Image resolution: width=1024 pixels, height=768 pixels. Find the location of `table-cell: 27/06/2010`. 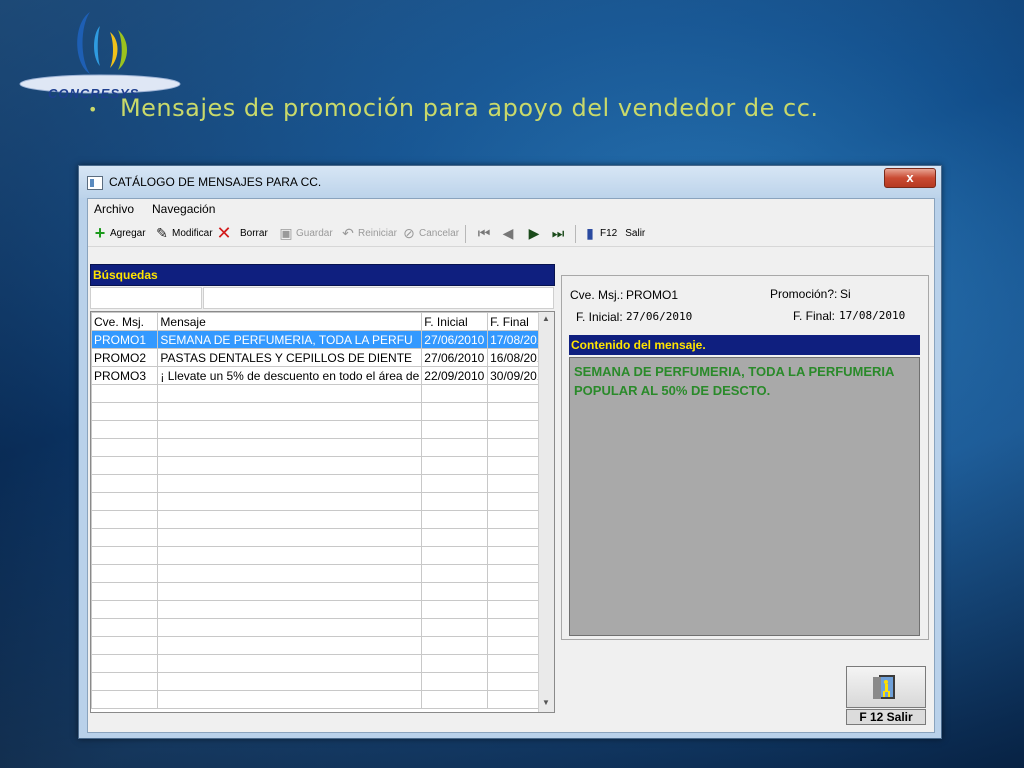

table-cell: 27/06/2010 is located at coordinates (455, 357).